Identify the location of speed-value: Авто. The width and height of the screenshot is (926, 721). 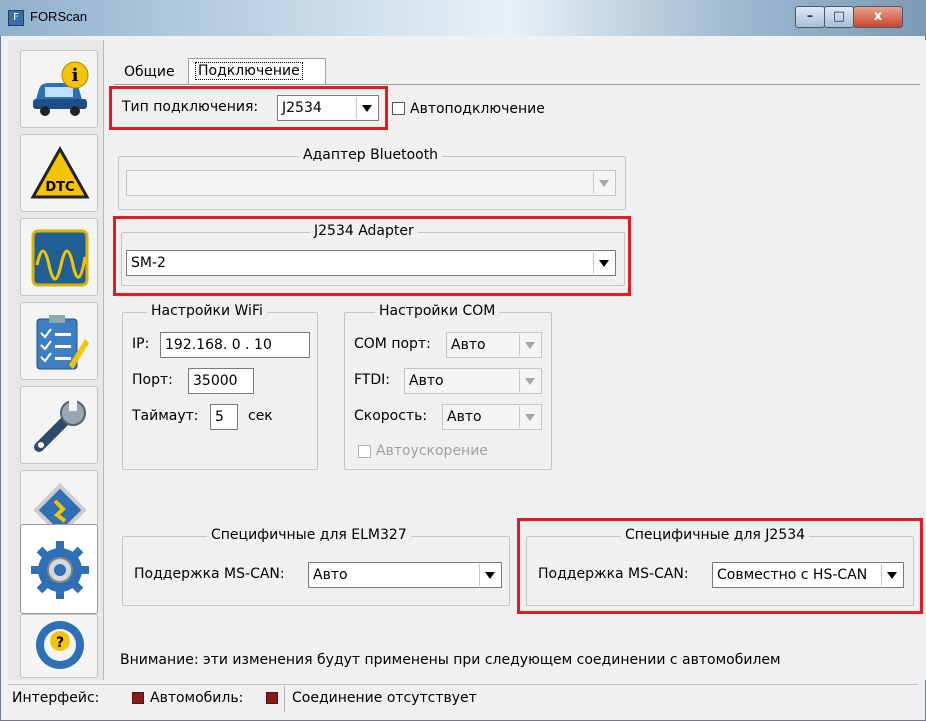
(464, 417).